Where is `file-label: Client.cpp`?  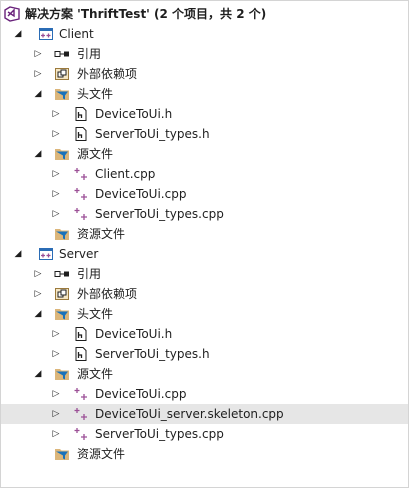 file-label: Client.cpp is located at coordinates (125, 174).